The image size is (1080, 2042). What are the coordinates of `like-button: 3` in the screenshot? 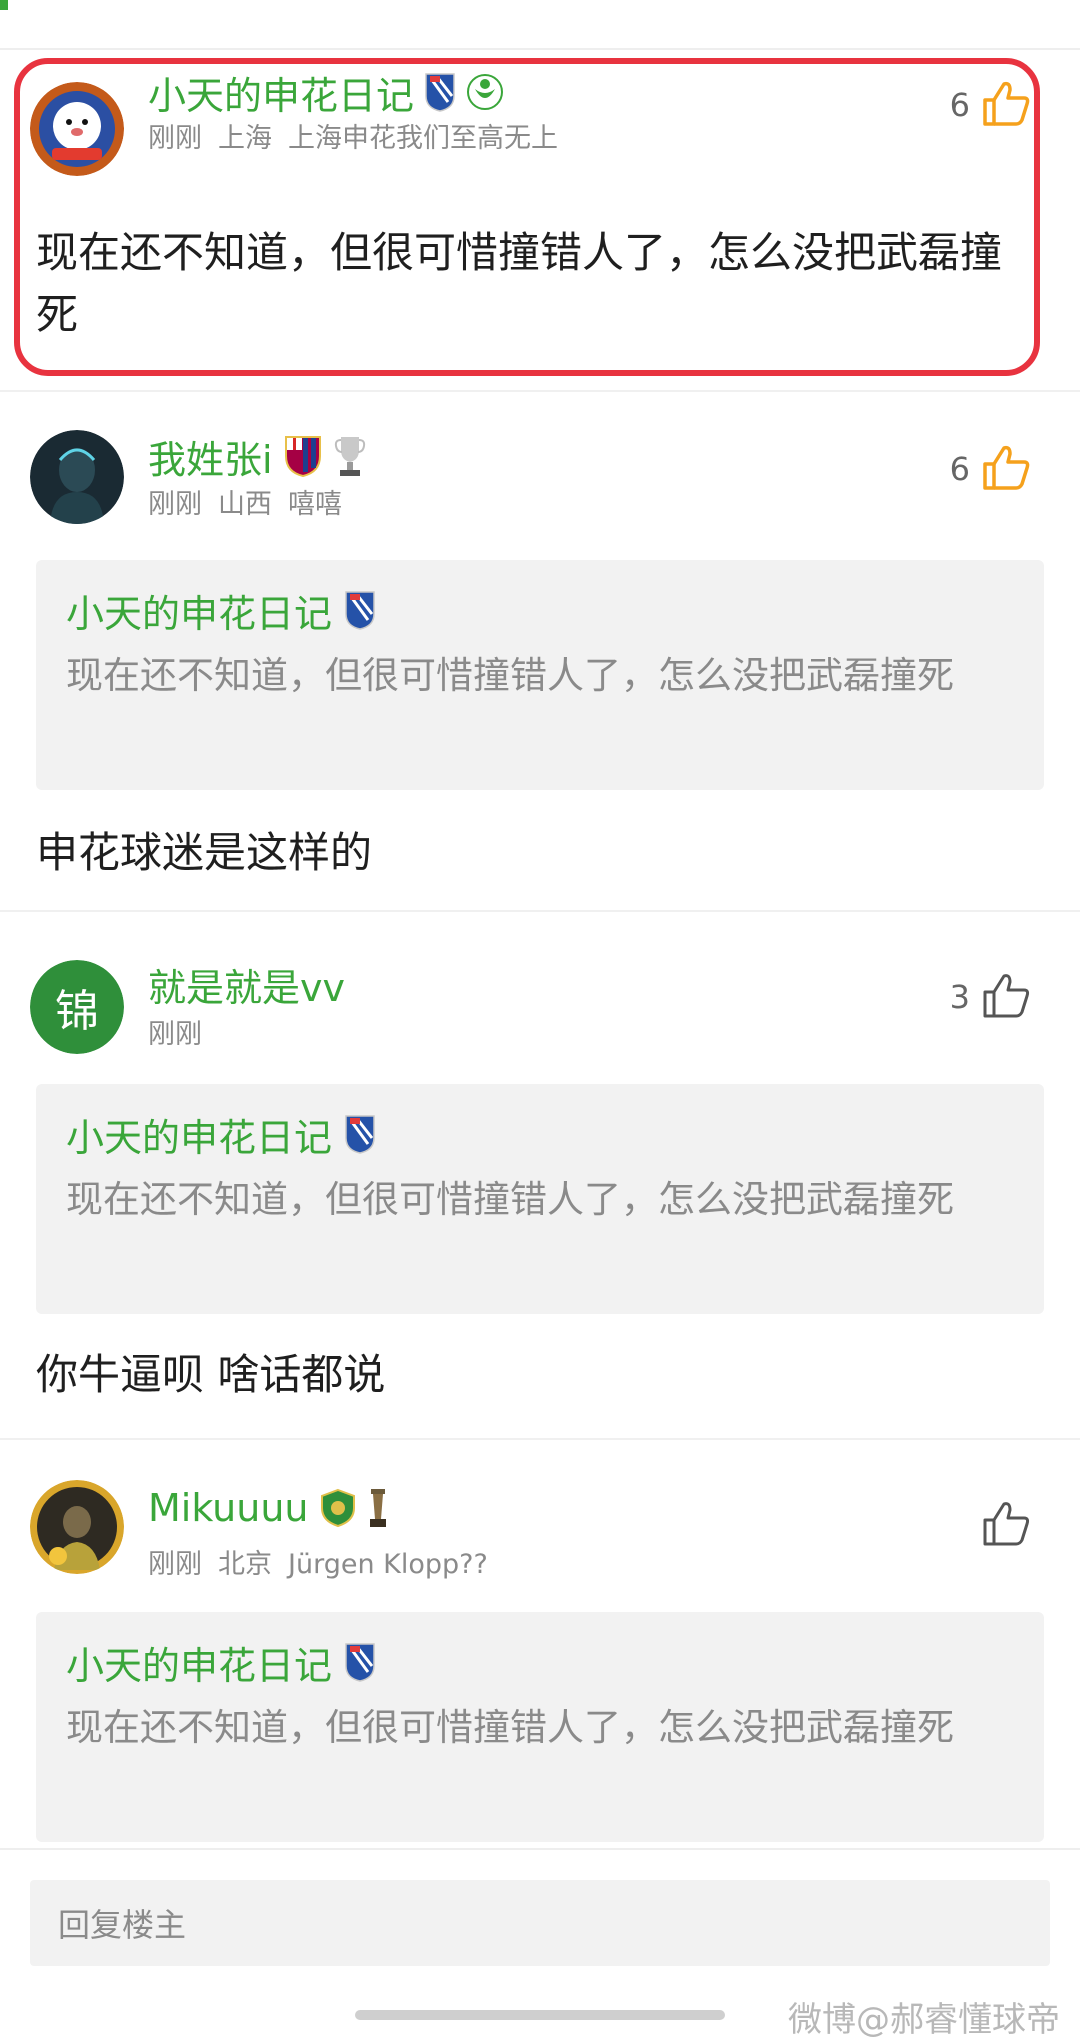 It's located at (990, 997).